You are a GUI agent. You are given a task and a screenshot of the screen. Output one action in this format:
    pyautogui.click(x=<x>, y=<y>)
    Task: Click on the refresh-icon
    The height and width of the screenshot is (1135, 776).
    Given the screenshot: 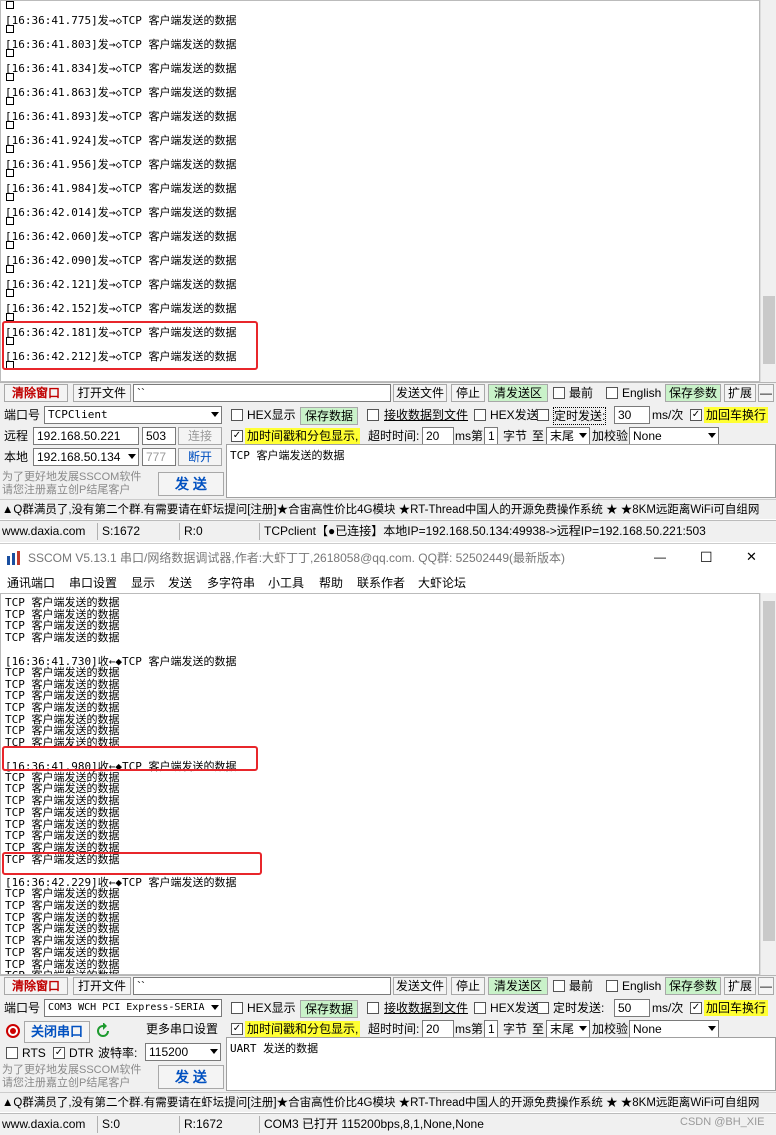 What is the action you would take?
    pyautogui.click(x=103, y=1030)
    